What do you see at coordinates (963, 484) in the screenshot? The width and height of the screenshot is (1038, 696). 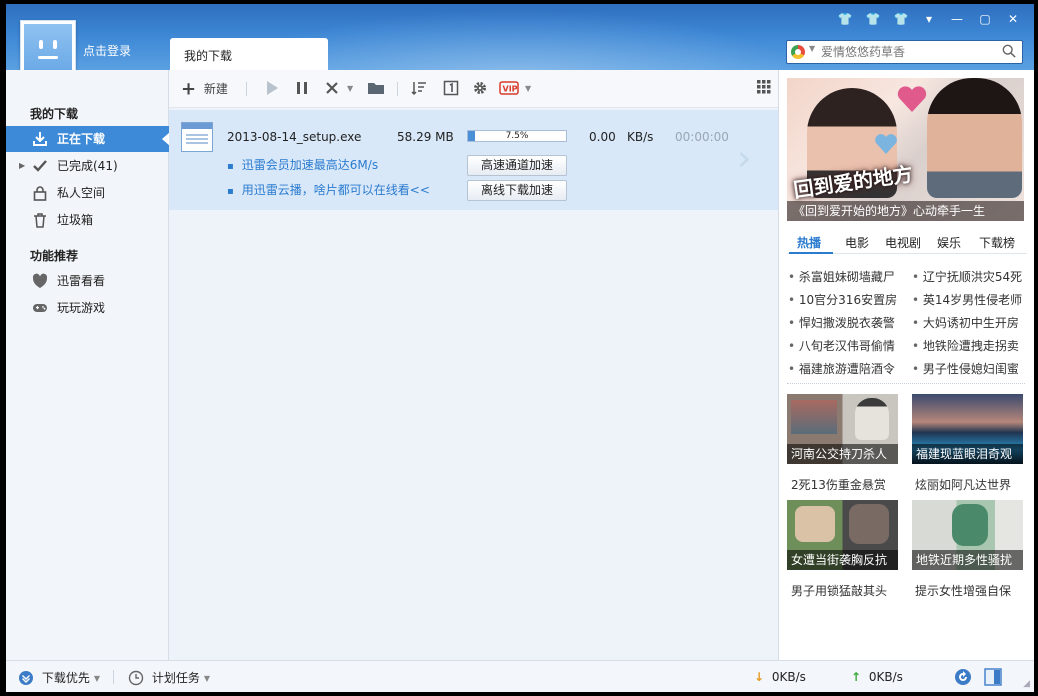 I see `thumbnail-subtitle: 炫丽如阿凡达世界` at bounding box center [963, 484].